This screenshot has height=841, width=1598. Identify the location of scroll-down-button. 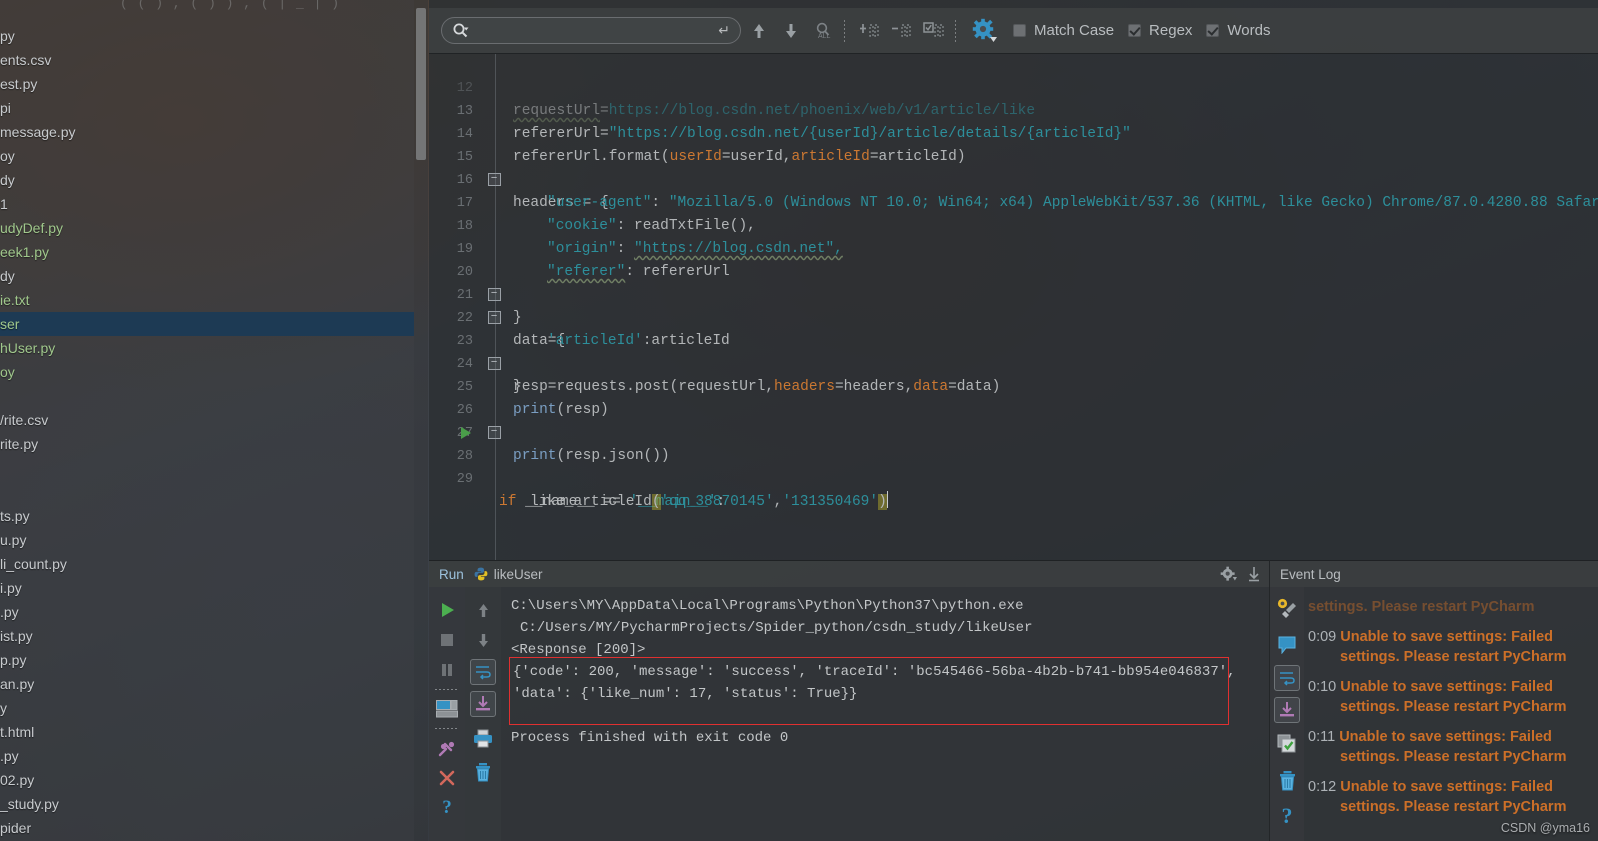
(483, 640).